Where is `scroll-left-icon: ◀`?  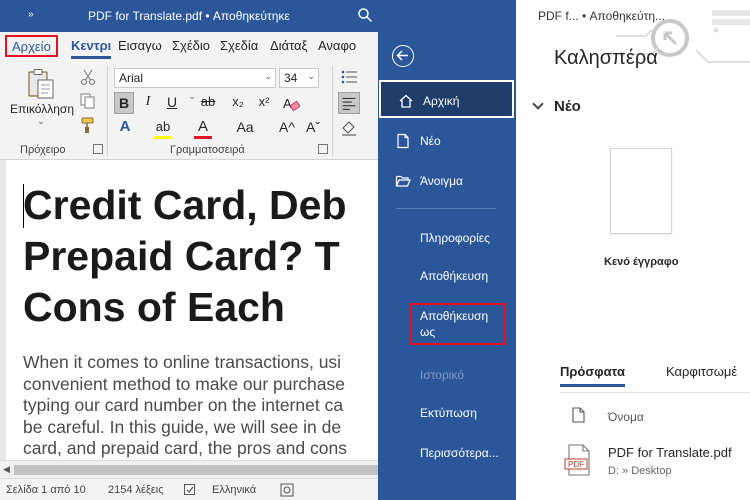 scroll-left-icon: ◀ is located at coordinates (6, 469).